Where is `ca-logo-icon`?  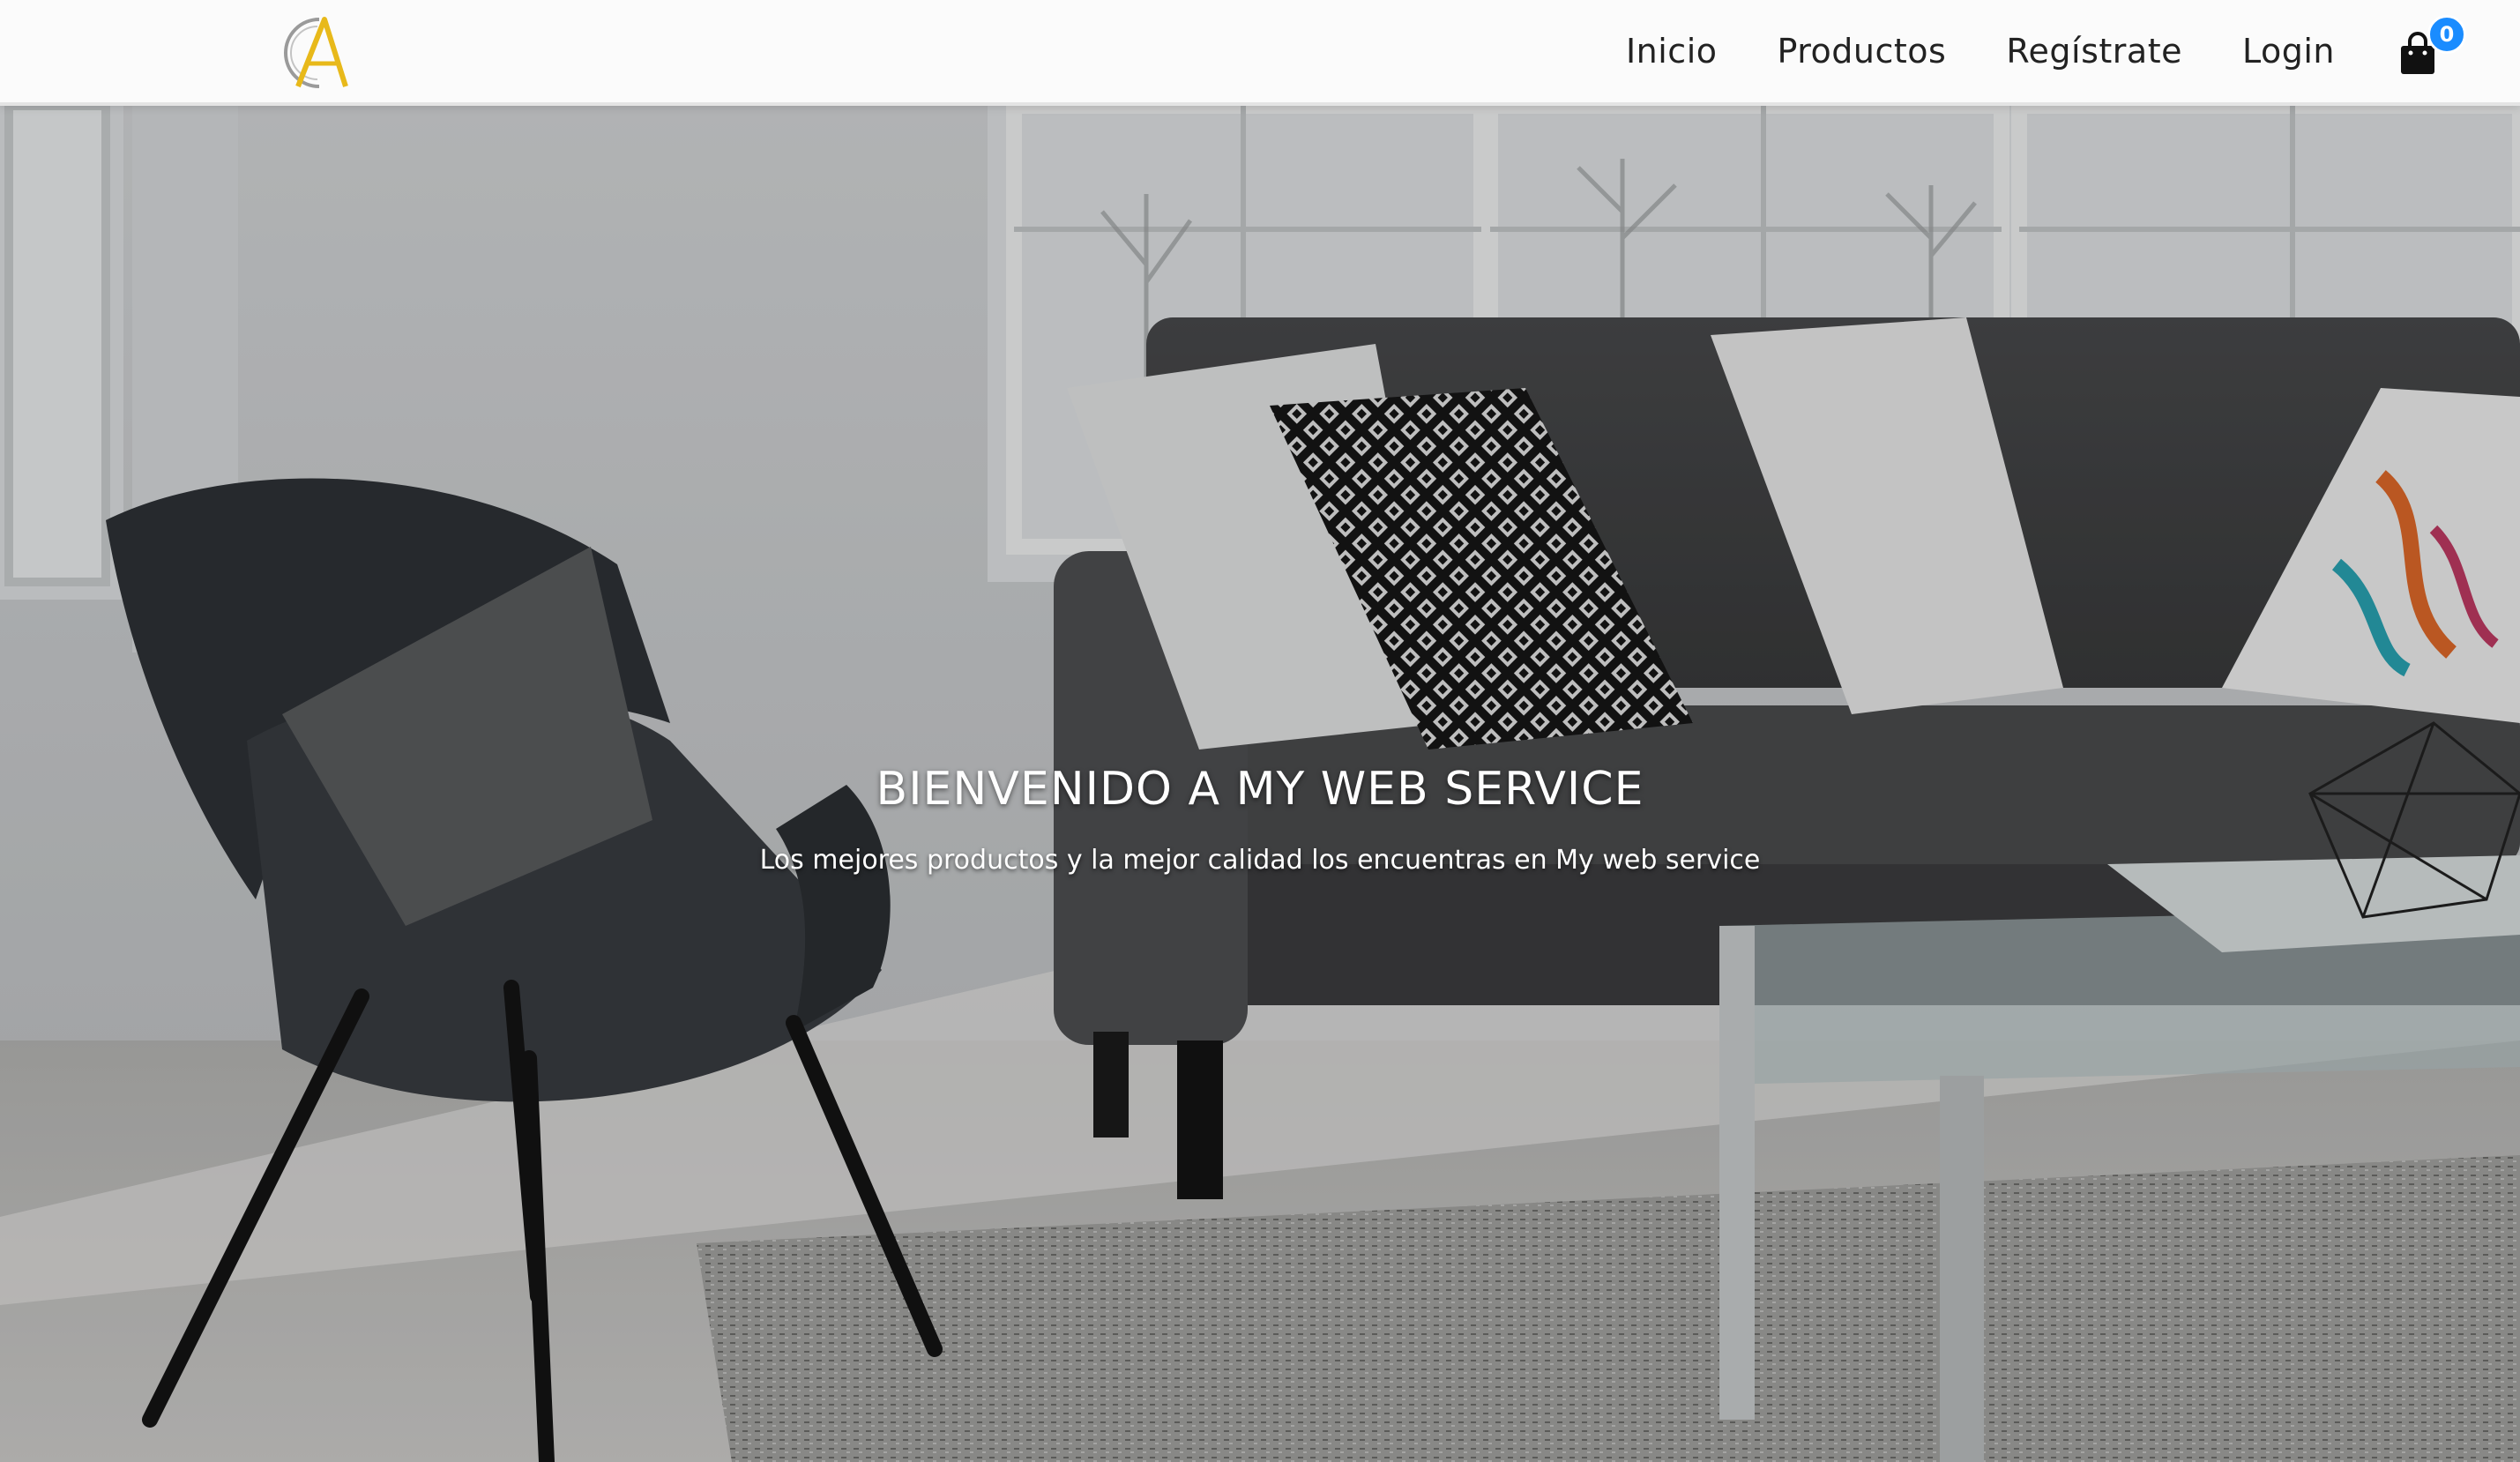
ca-logo-icon is located at coordinates (313, 53).